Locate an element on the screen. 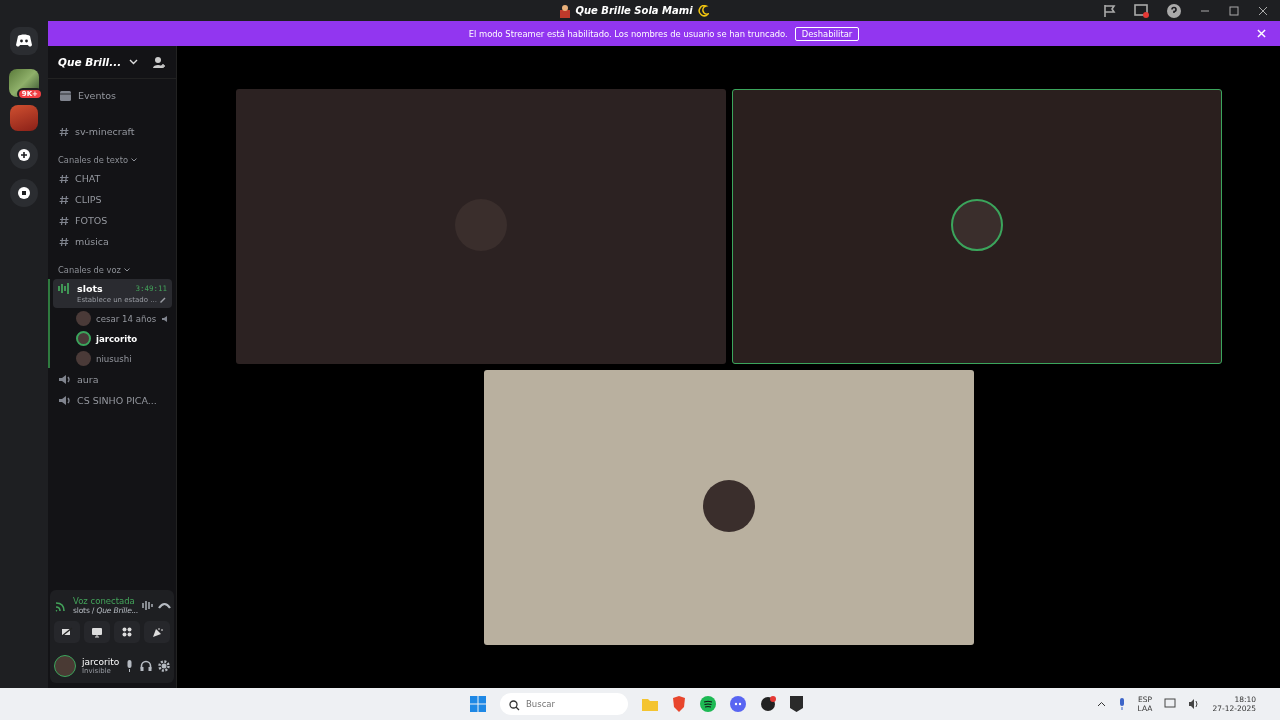 The width and height of the screenshot is (1280, 720). channel-item: Eventos is located at coordinates (112, 95).